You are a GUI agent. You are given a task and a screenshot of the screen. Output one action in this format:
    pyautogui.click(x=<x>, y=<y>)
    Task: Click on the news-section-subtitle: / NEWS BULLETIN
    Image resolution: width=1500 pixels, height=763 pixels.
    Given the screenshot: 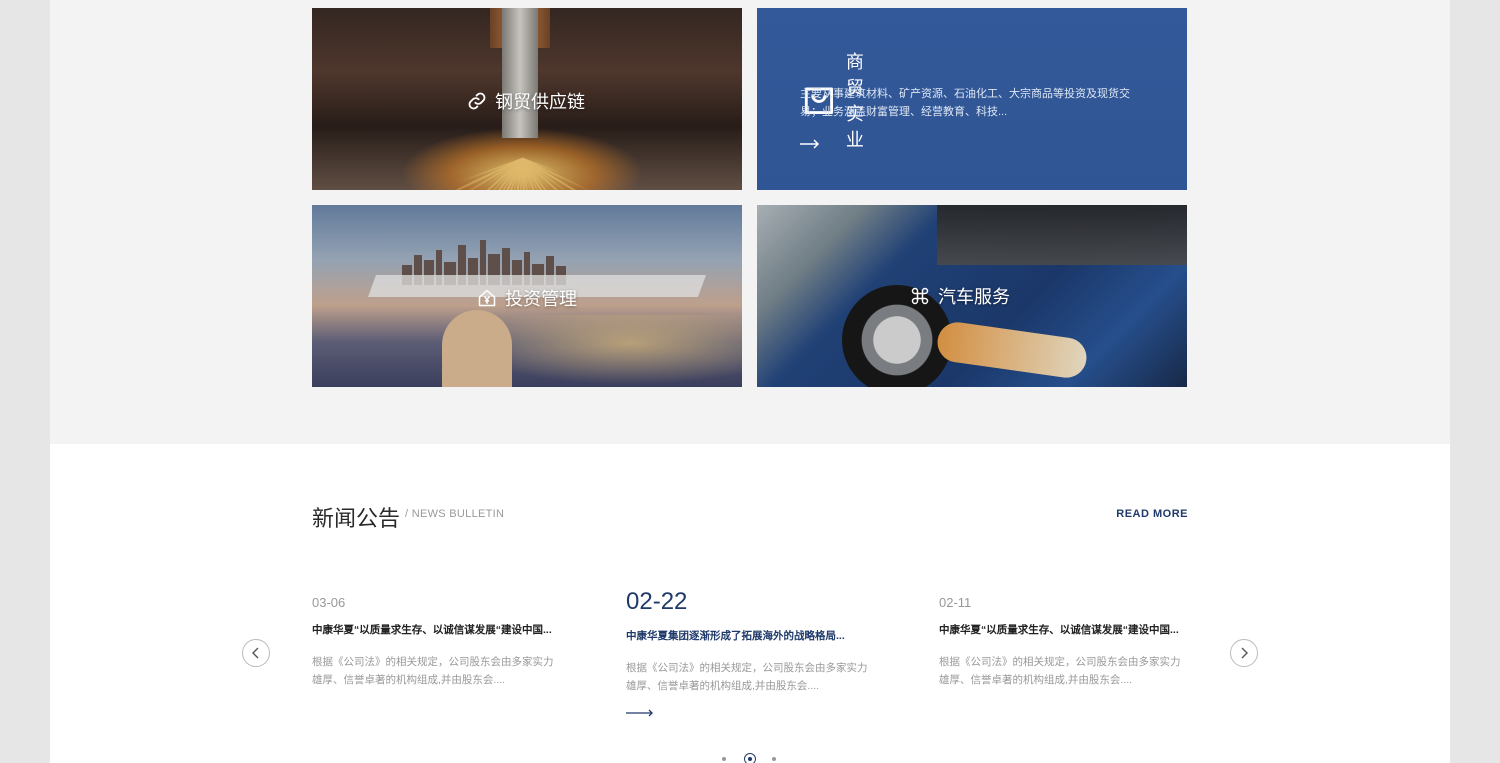 What is the action you would take?
    pyautogui.click(x=455, y=514)
    